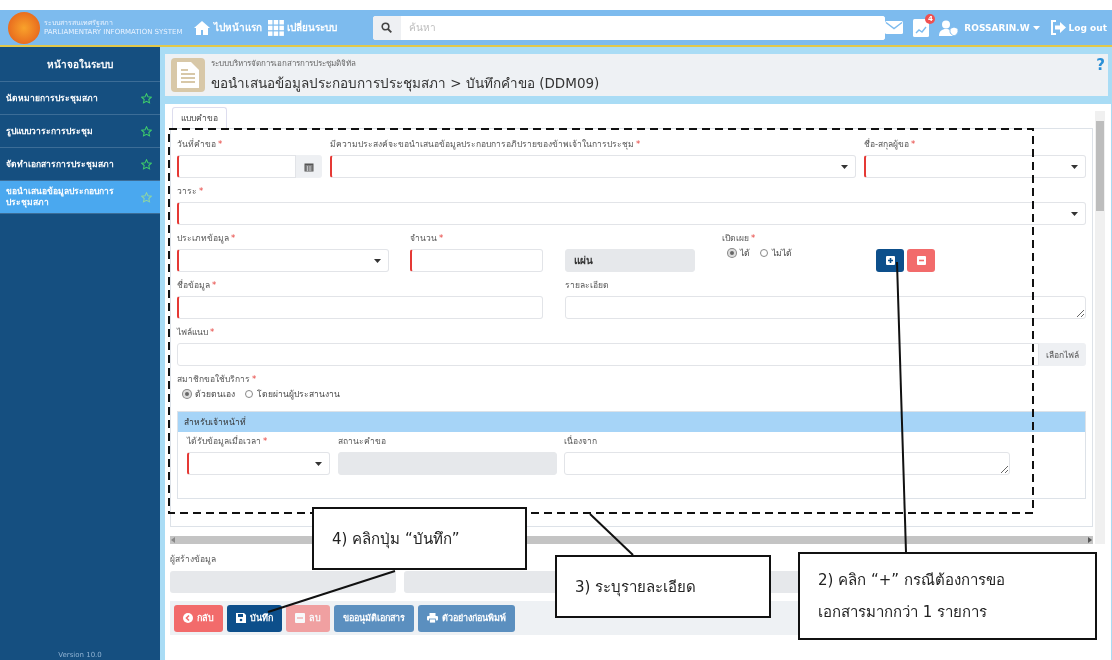 This screenshot has height=660, width=1112. Describe the element at coordinates (587, 285) in the screenshot. I see `field-label: รายละเอียด` at that location.